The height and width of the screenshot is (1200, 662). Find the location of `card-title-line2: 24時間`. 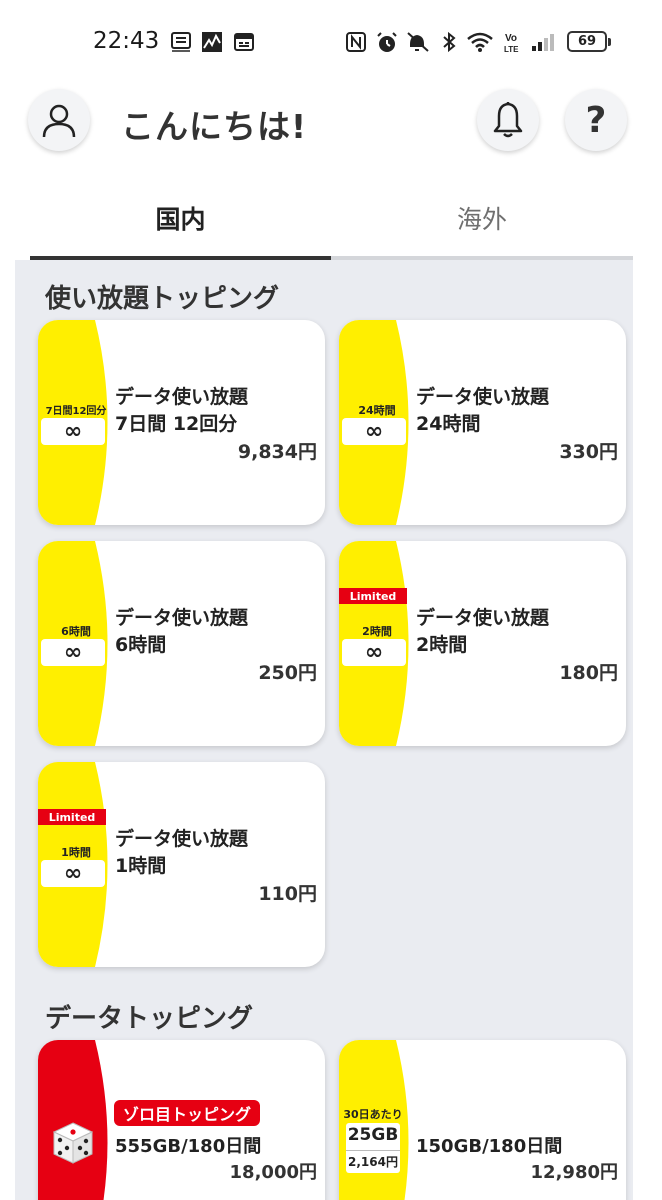

card-title-line2: 24時間 is located at coordinates (448, 424).